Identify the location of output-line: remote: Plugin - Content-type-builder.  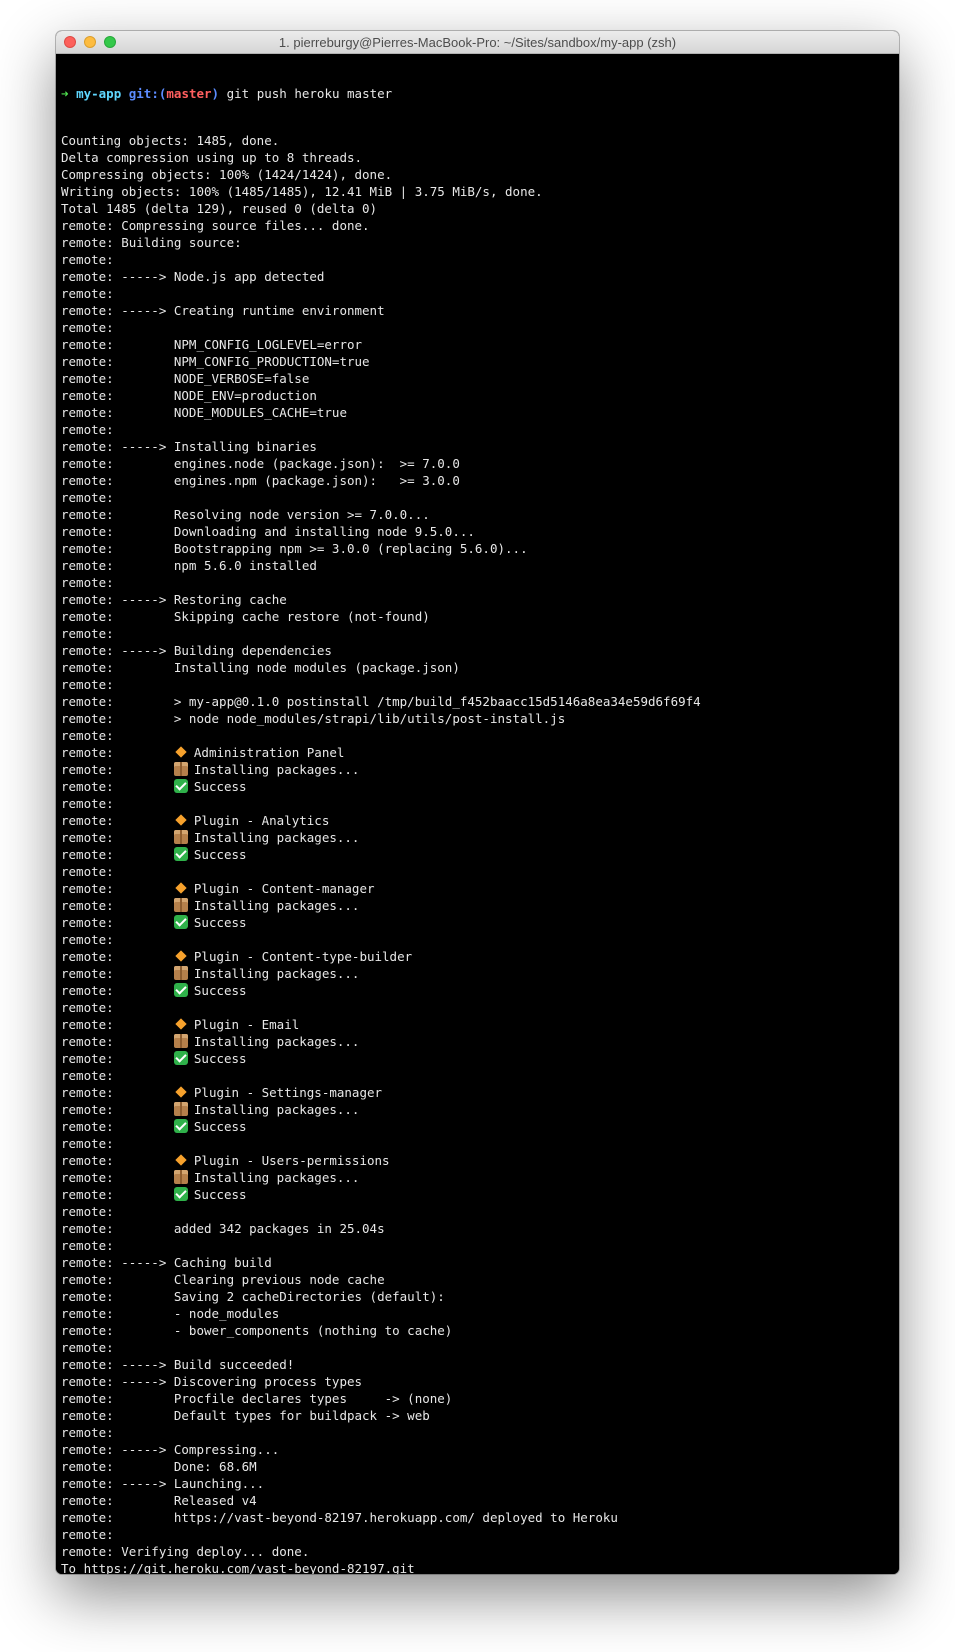
(477, 956).